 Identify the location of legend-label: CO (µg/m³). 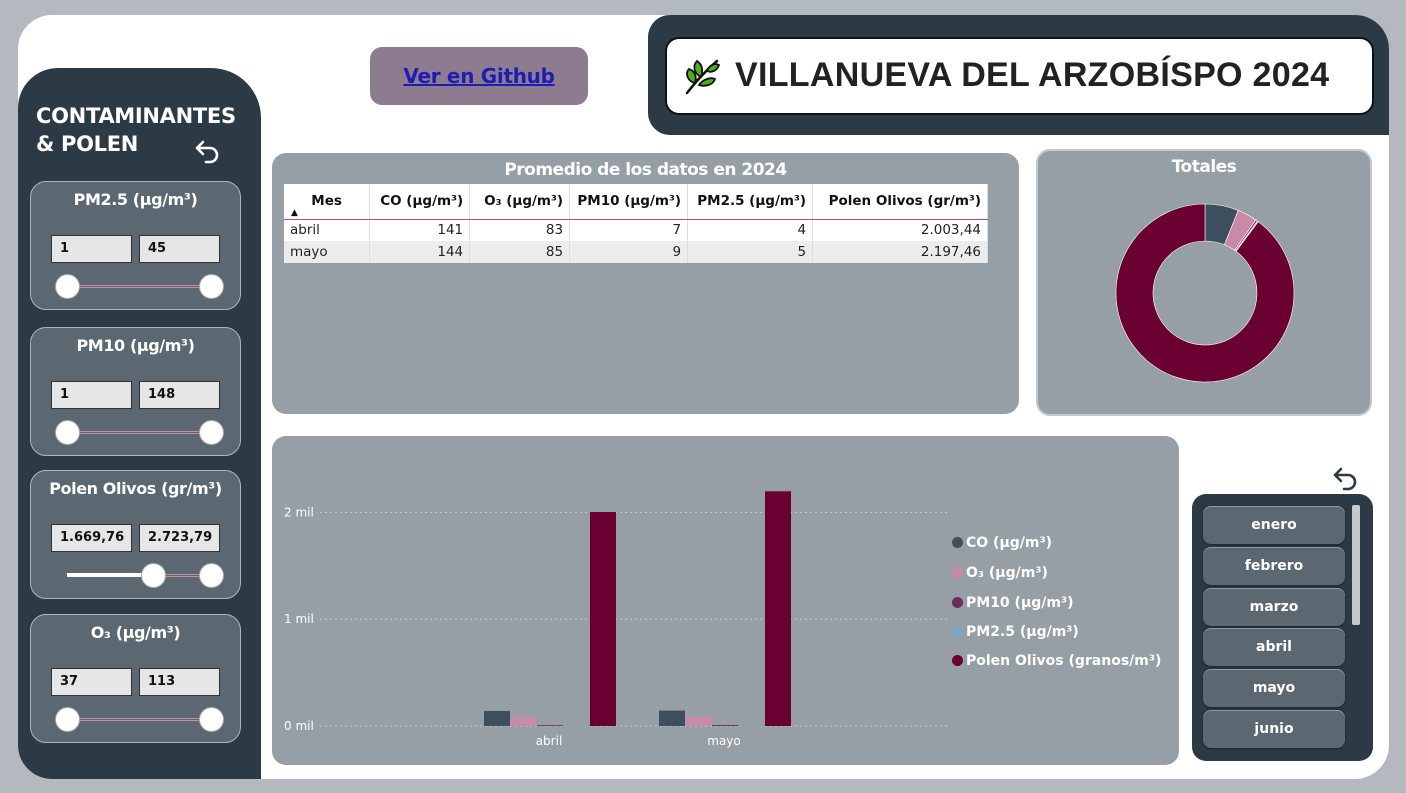
(1009, 543).